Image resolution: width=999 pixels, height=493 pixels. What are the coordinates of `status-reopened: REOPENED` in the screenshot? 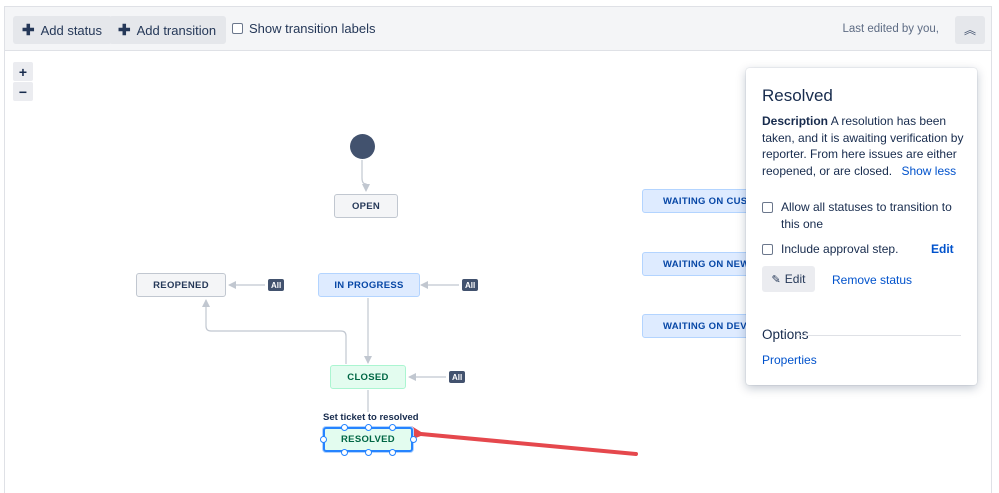 It's located at (181, 285).